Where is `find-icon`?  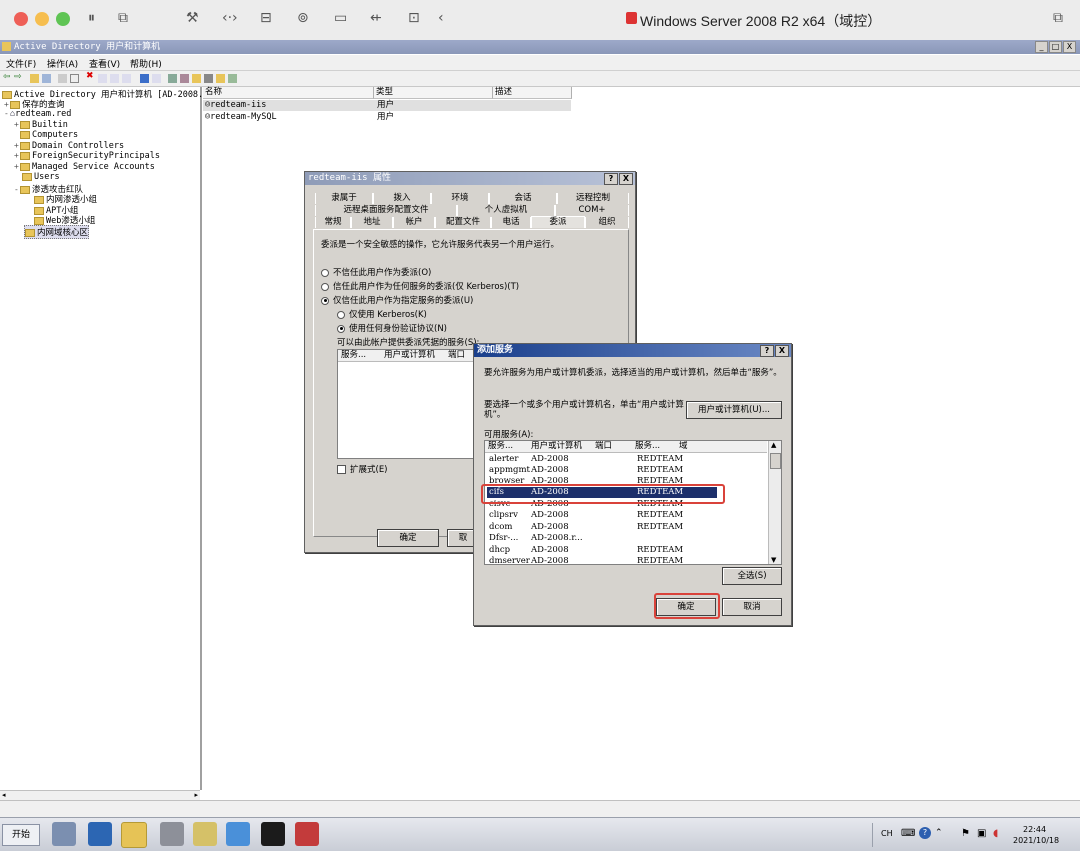
find-icon is located at coordinates (220, 78).